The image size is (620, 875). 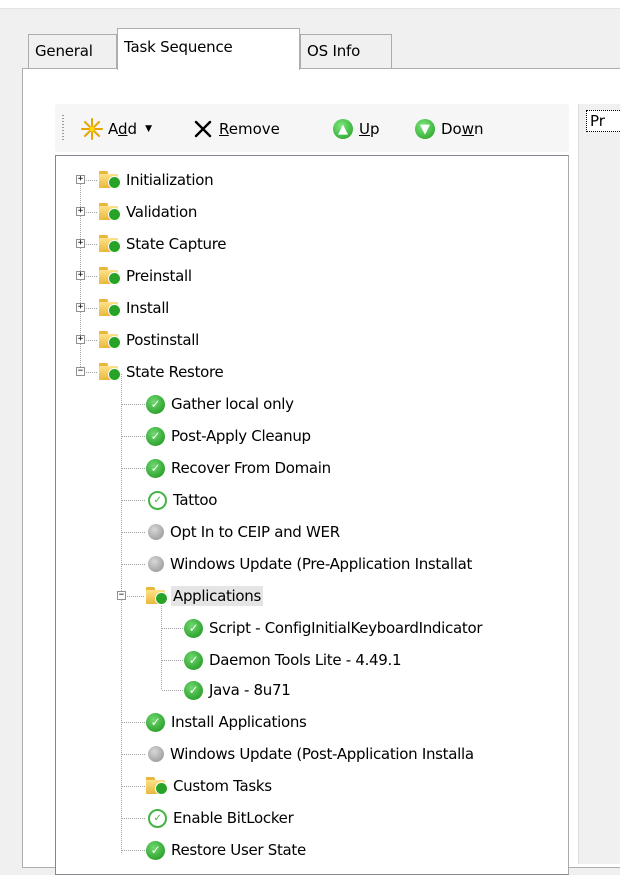 What do you see at coordinates (334, 51) in the screenshot?
I see `tab-os-info-label: OS Info` at bounding box center [334, 51].